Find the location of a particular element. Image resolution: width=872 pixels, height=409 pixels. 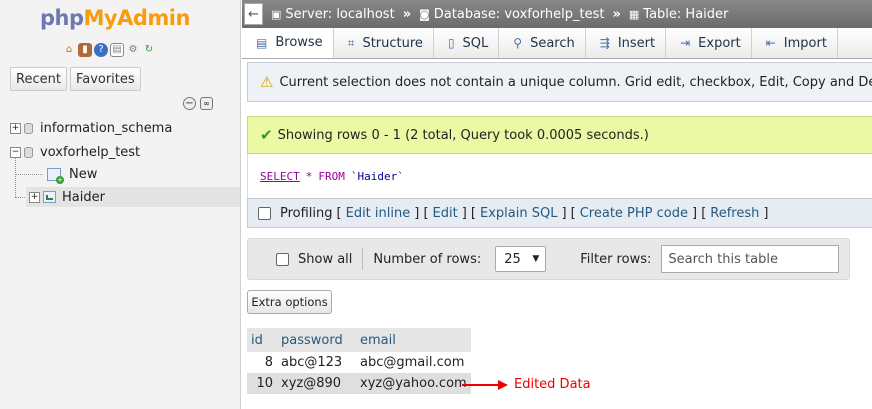

edit-inline-link: Edit inline is located at coordinates (378, 213).